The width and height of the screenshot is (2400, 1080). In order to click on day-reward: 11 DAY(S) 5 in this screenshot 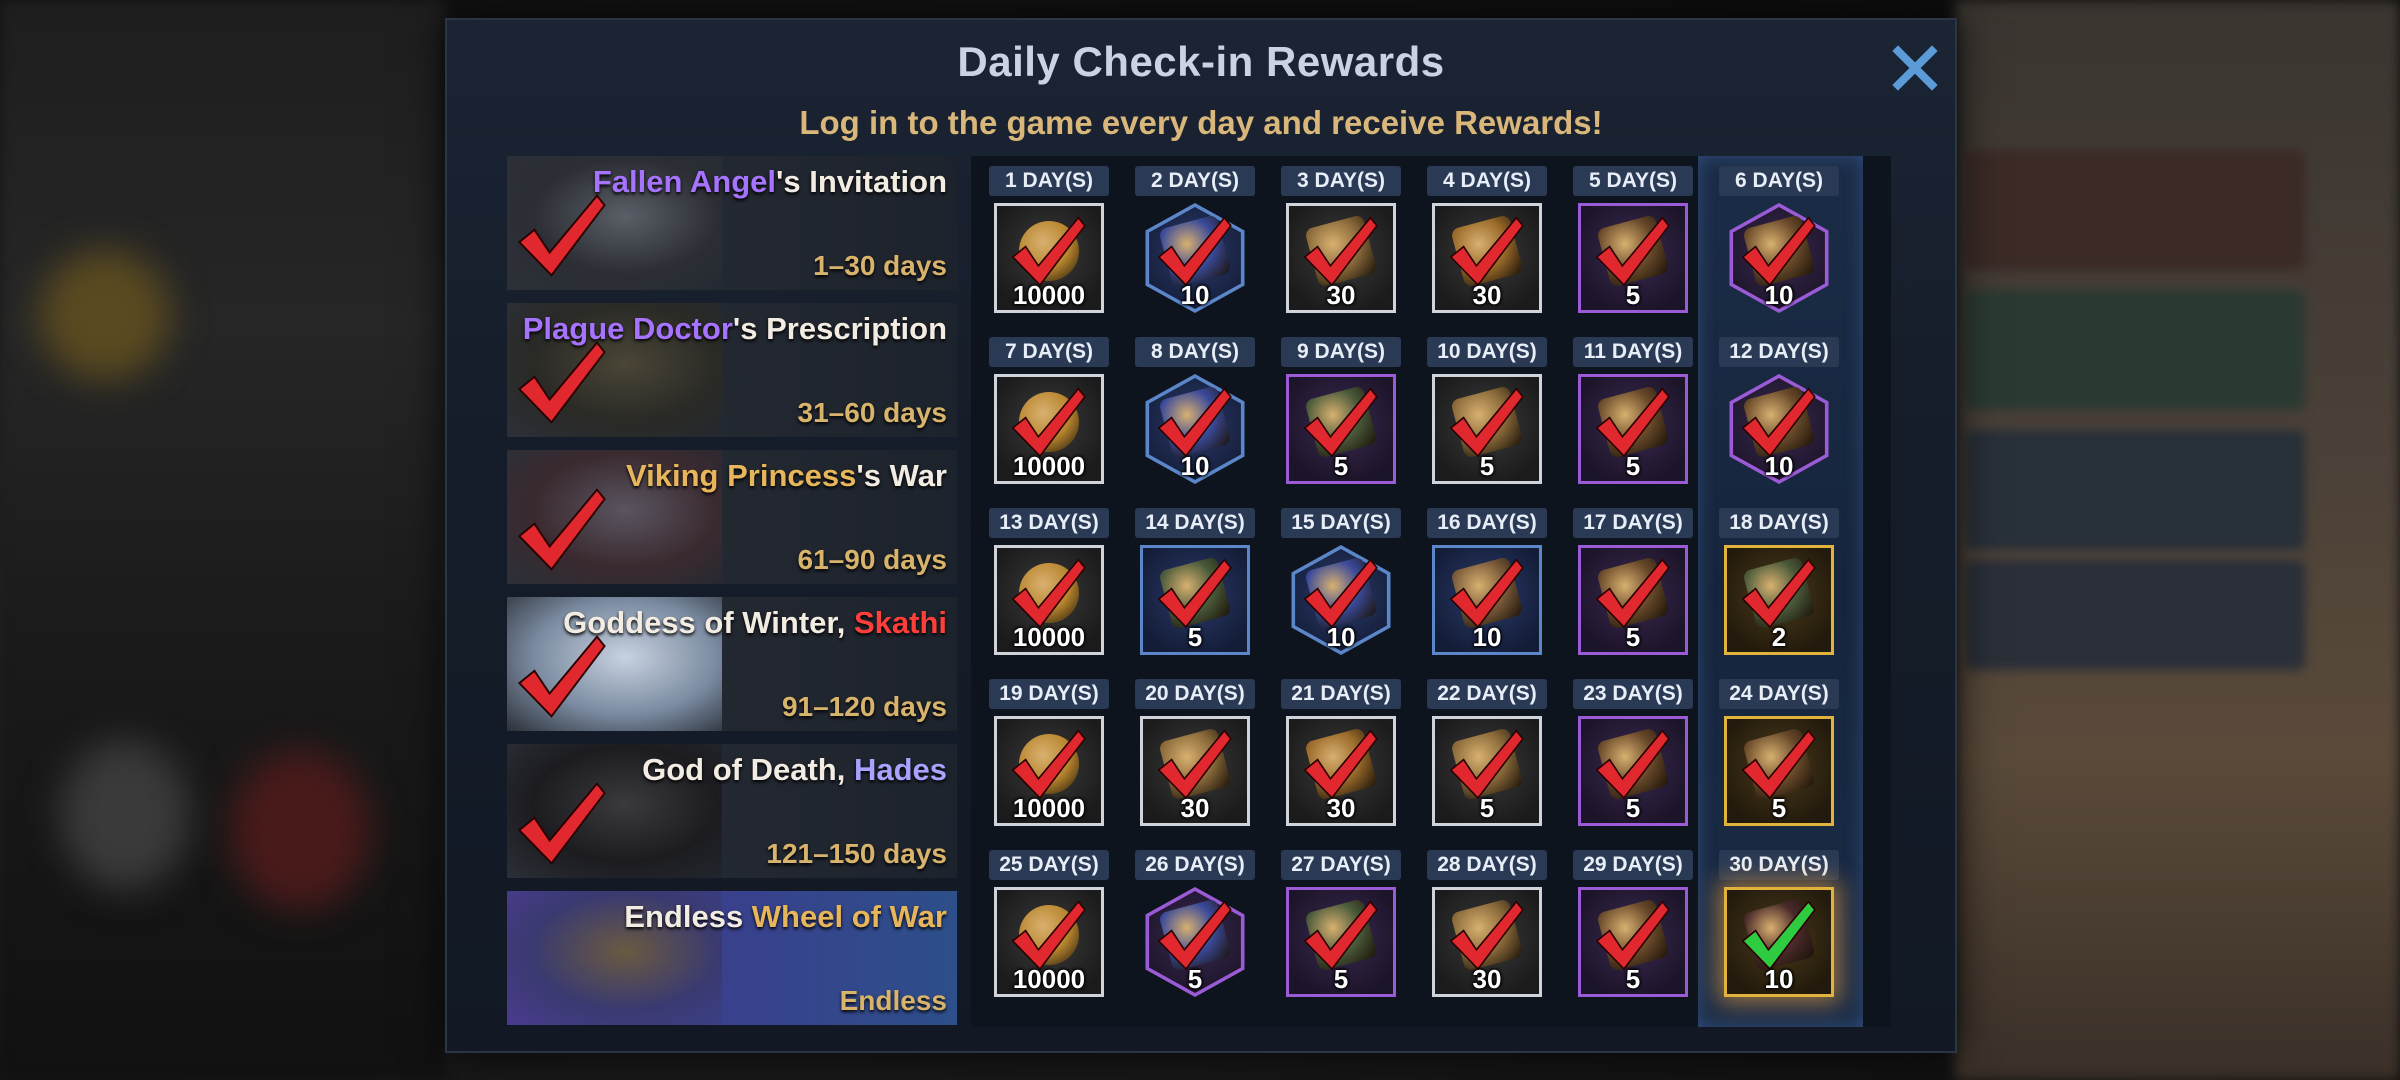, I will do `click(1633, 417)`.